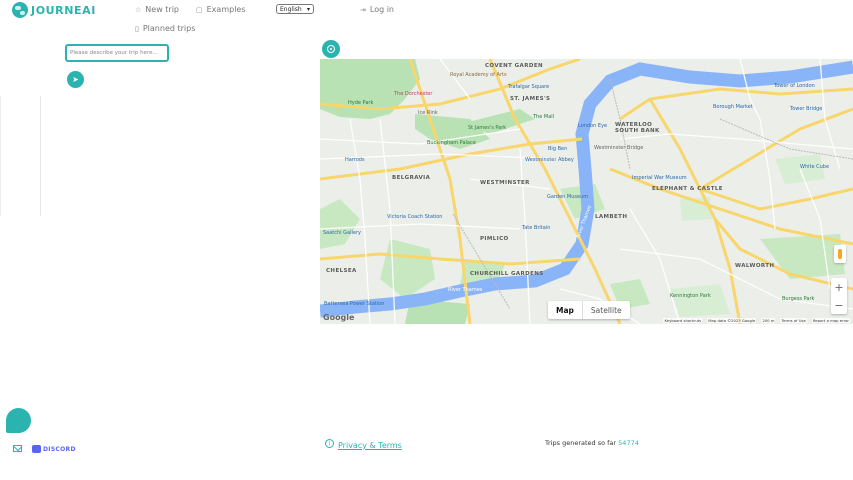 The width and height of the screenshot is (853, 480). Describe the element at coordinates (830, 320) in the screenshot. I see `report-map-error-link: Report a map error` at that location.